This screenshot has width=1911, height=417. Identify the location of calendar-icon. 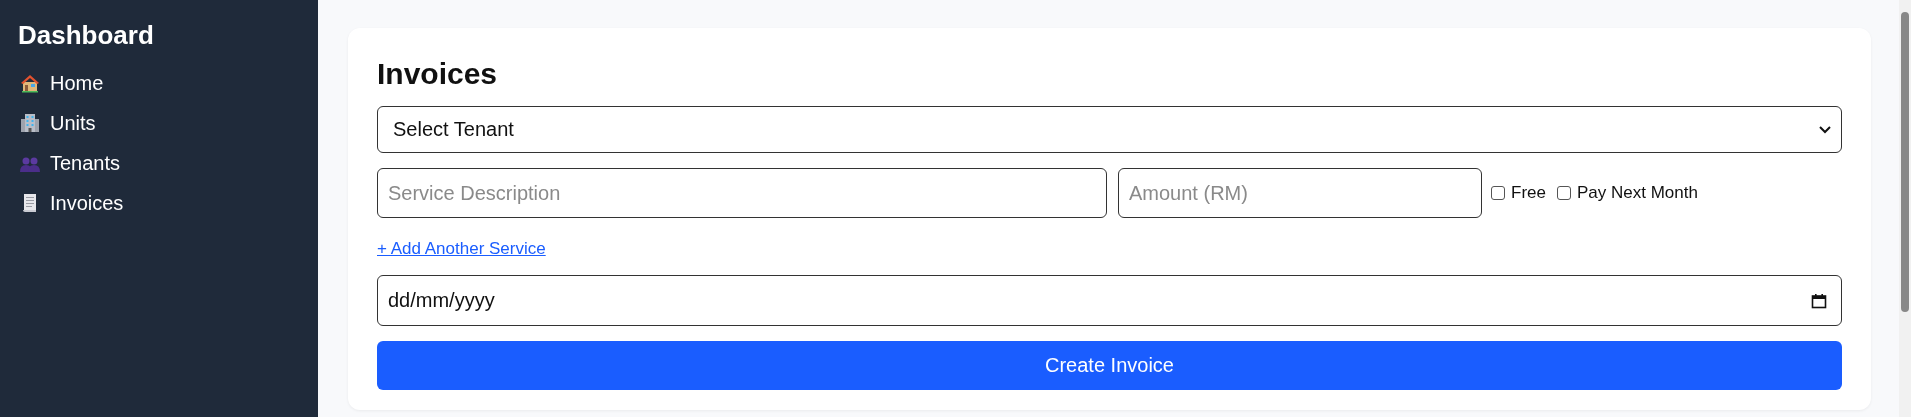
(1819, 300).